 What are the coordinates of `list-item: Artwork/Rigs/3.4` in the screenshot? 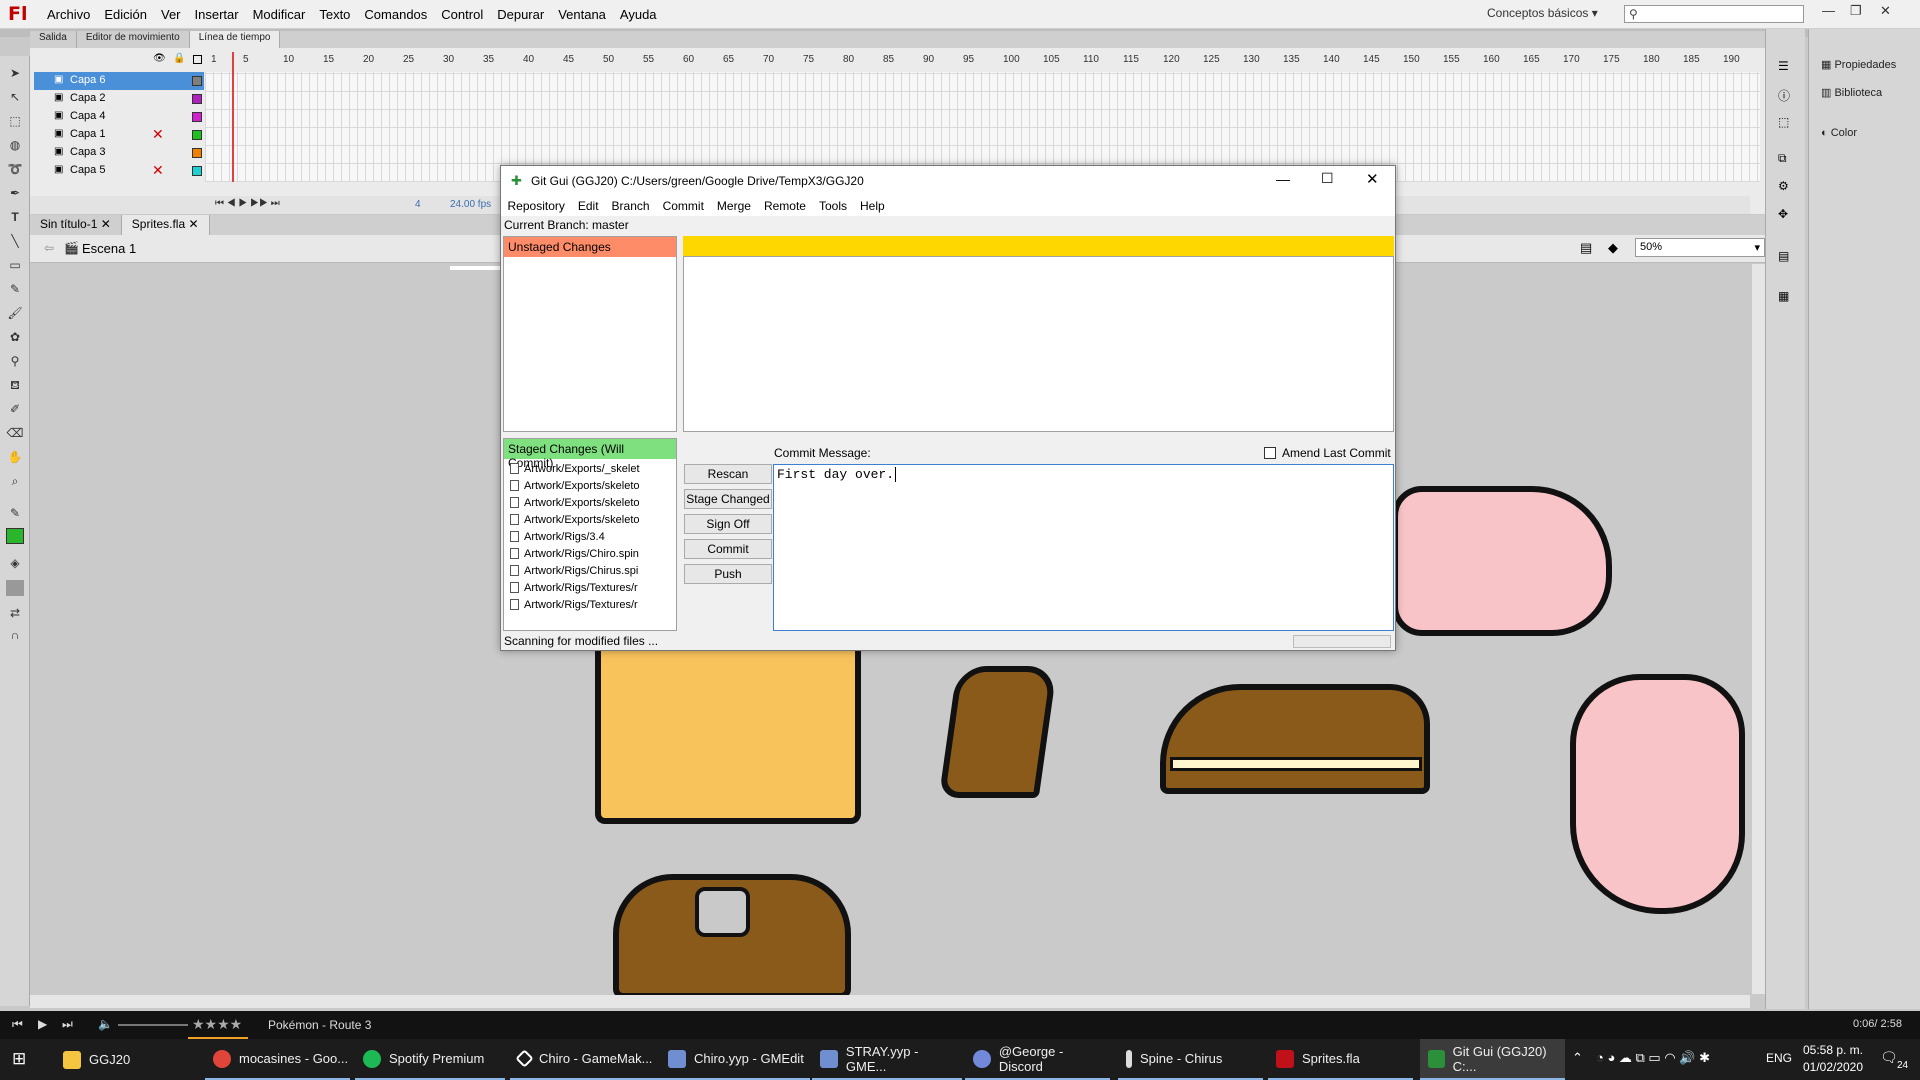 It's located at (584, 537).